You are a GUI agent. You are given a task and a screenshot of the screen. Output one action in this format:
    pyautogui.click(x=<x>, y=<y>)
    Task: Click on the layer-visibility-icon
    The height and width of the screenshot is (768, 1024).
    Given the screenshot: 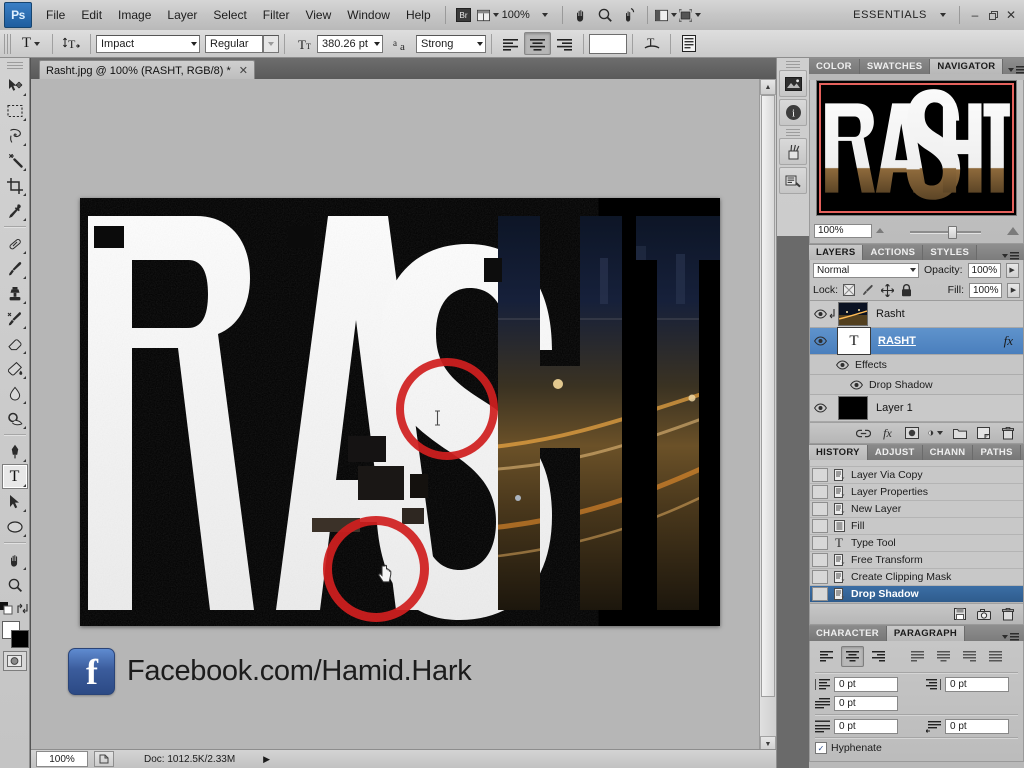 What is the action you would take?
    pyautogui.click(x=820, y=408)
    